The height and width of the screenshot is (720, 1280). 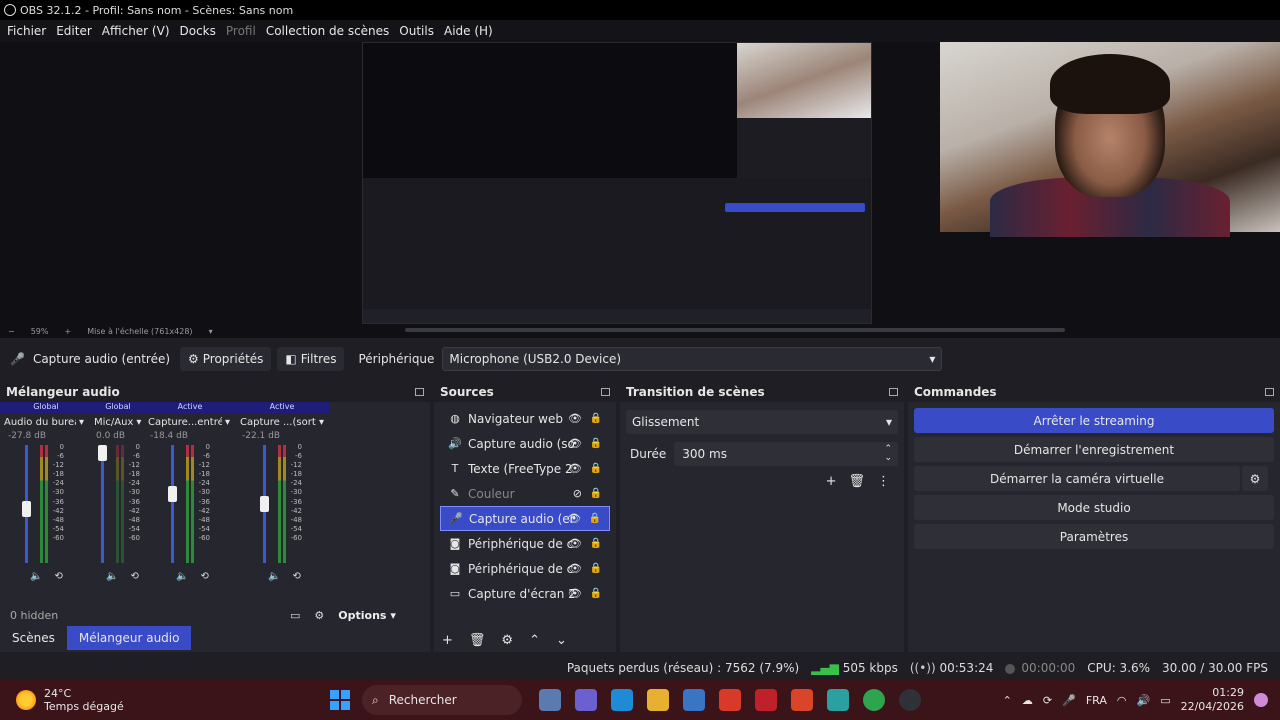 I want to click on zoom-in-icon: +, so click(x=67, y=331).